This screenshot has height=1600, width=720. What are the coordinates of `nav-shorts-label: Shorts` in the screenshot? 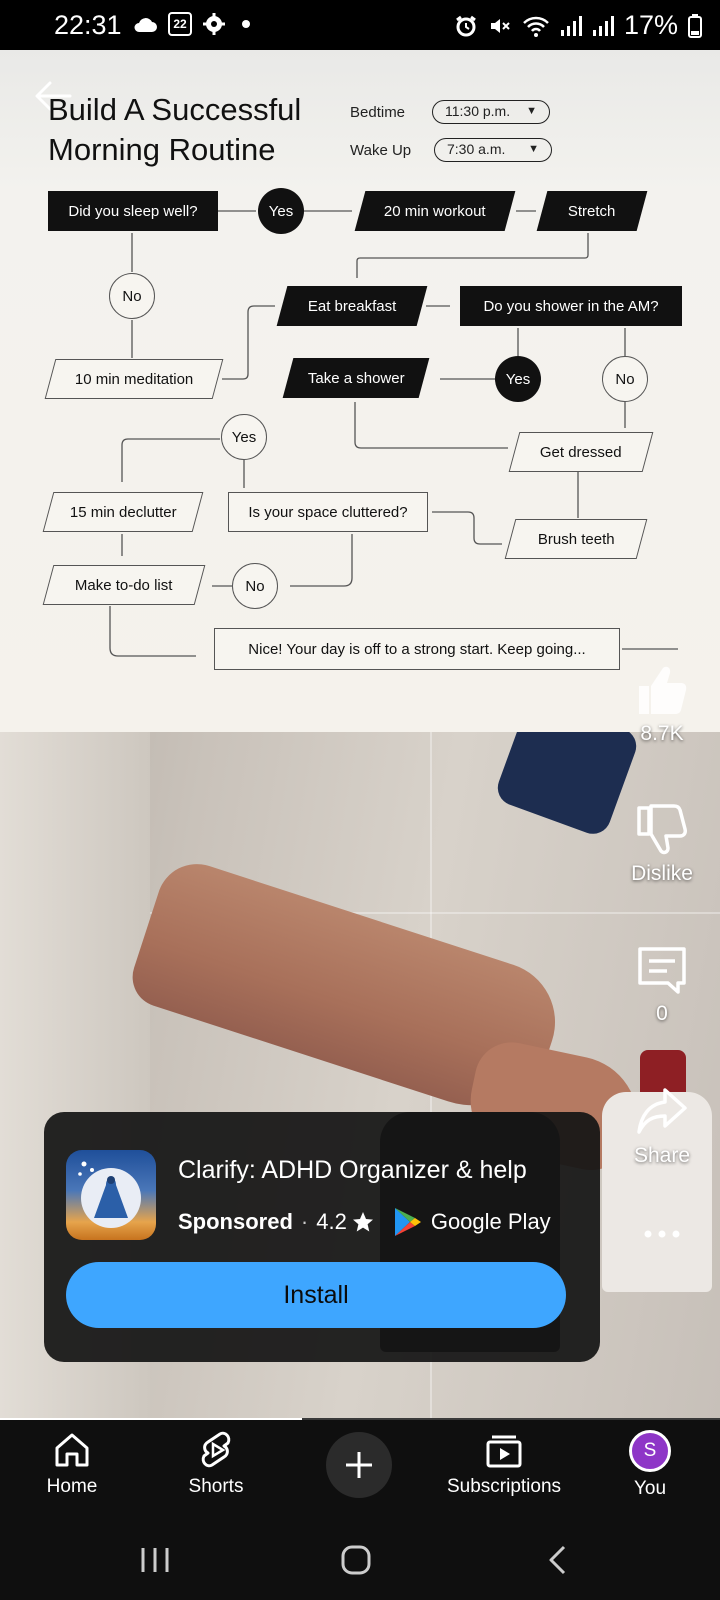 It's located at (216, 1486).